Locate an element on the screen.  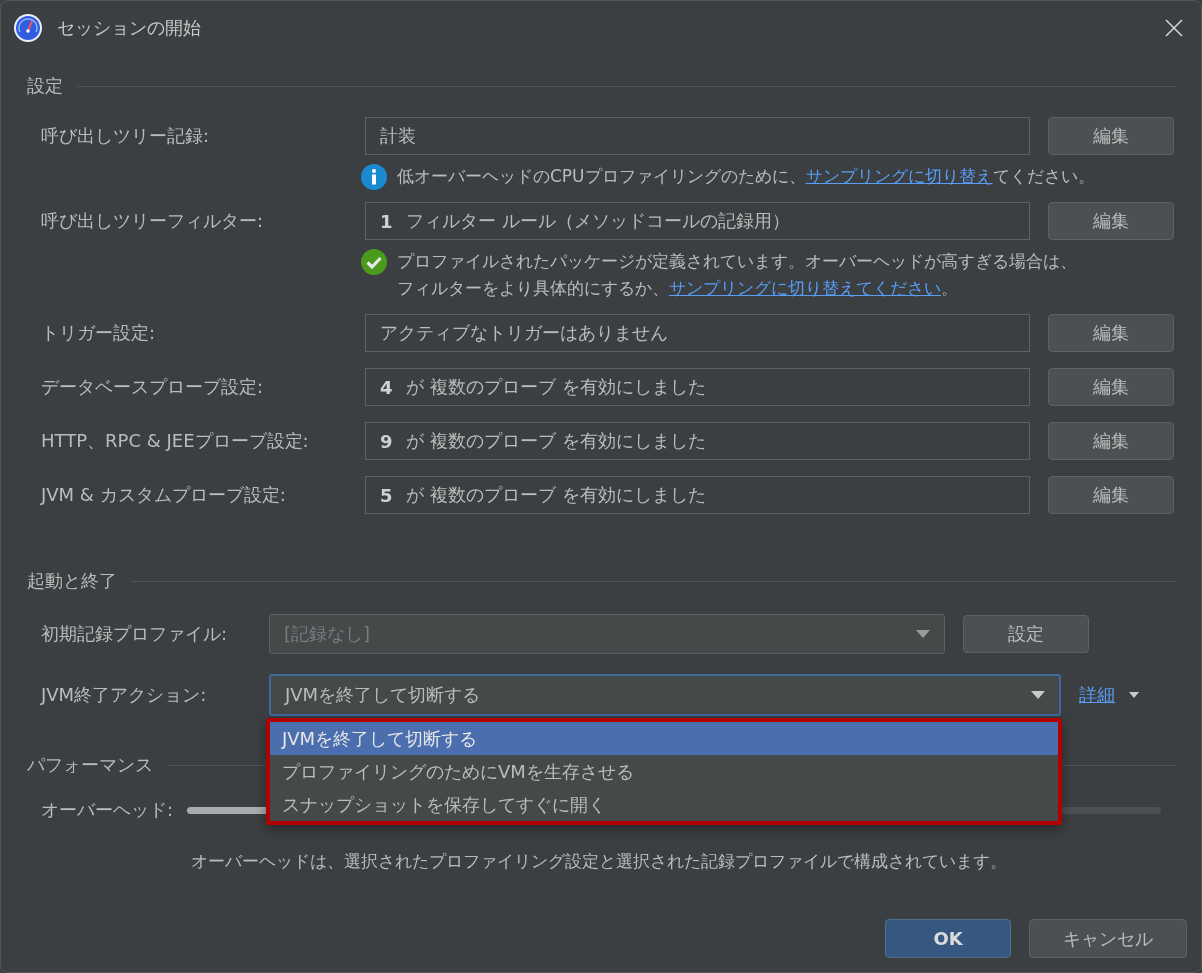
field-label: 呼び出しツリーフィルター: is located at coordinates (153, 221).